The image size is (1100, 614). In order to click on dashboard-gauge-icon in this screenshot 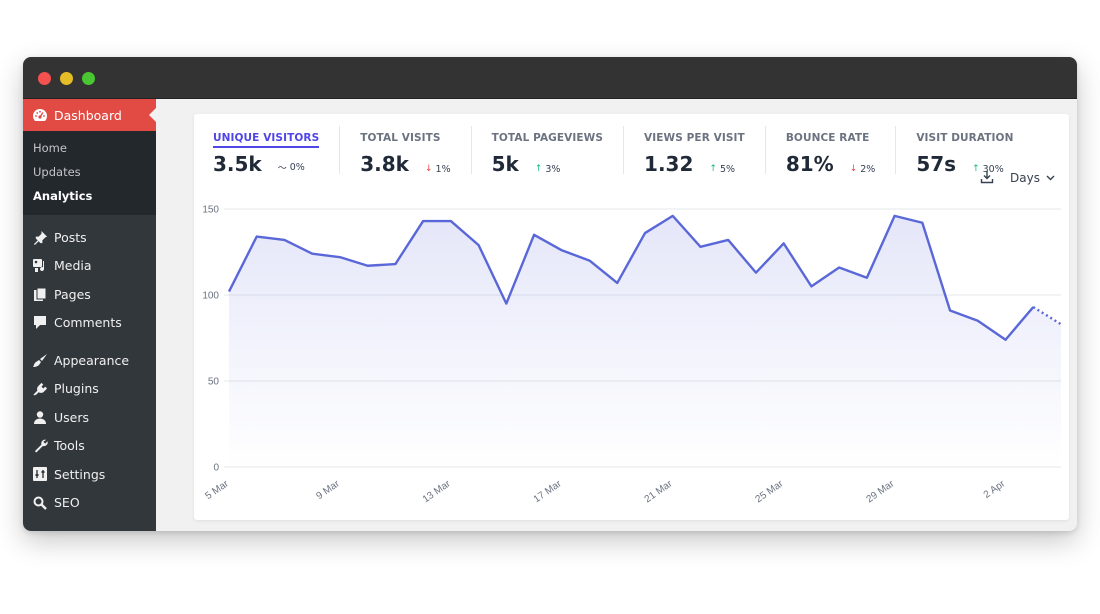, I will do `click(40, 115)`.